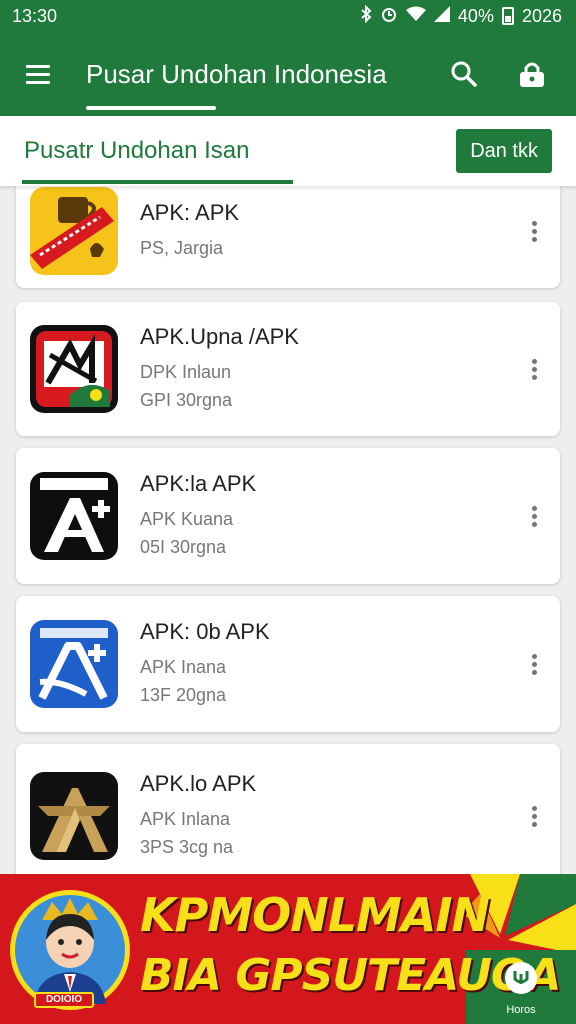 The image size is (576, 1024). I want to click on wifi-icon, so click(415, 16).